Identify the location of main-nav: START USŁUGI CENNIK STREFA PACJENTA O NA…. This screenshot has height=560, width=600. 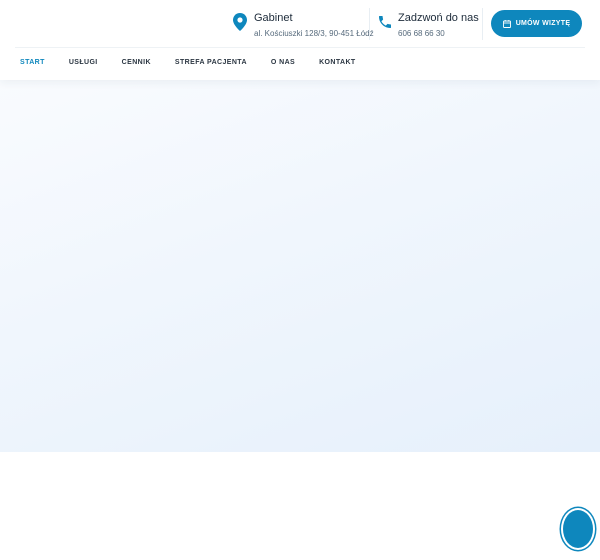
(200, 63).